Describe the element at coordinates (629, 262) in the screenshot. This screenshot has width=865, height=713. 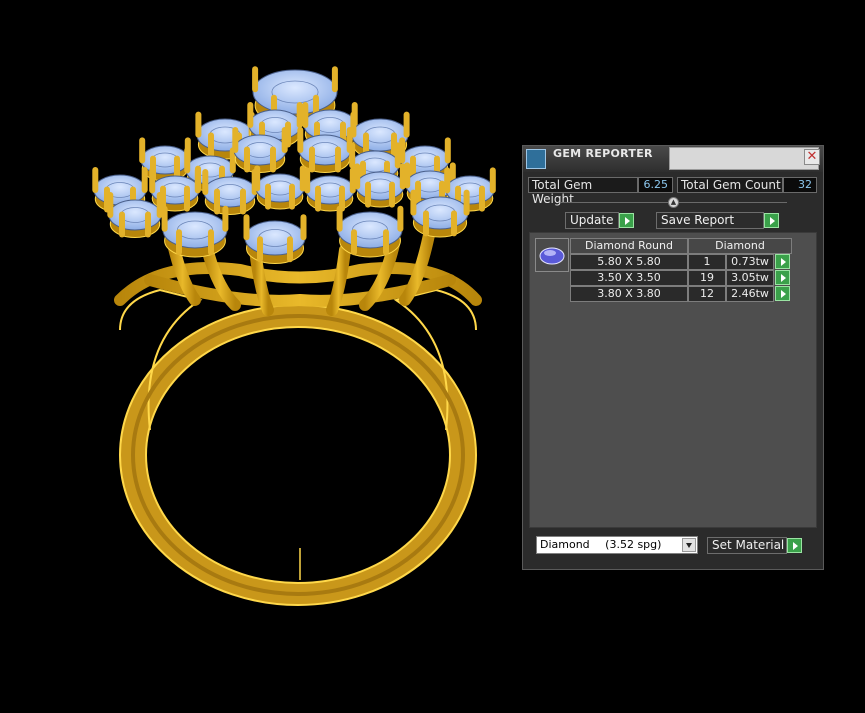
I see `row-size: 5.80 X 5.80` at that location.